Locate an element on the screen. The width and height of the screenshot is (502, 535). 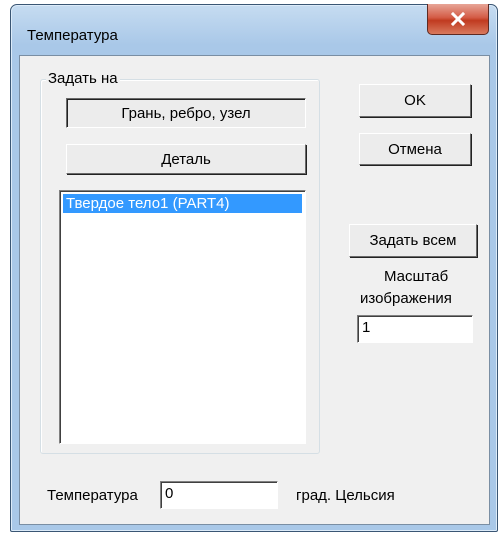
temperature-label: Температура is located at coordinates (92, 495).